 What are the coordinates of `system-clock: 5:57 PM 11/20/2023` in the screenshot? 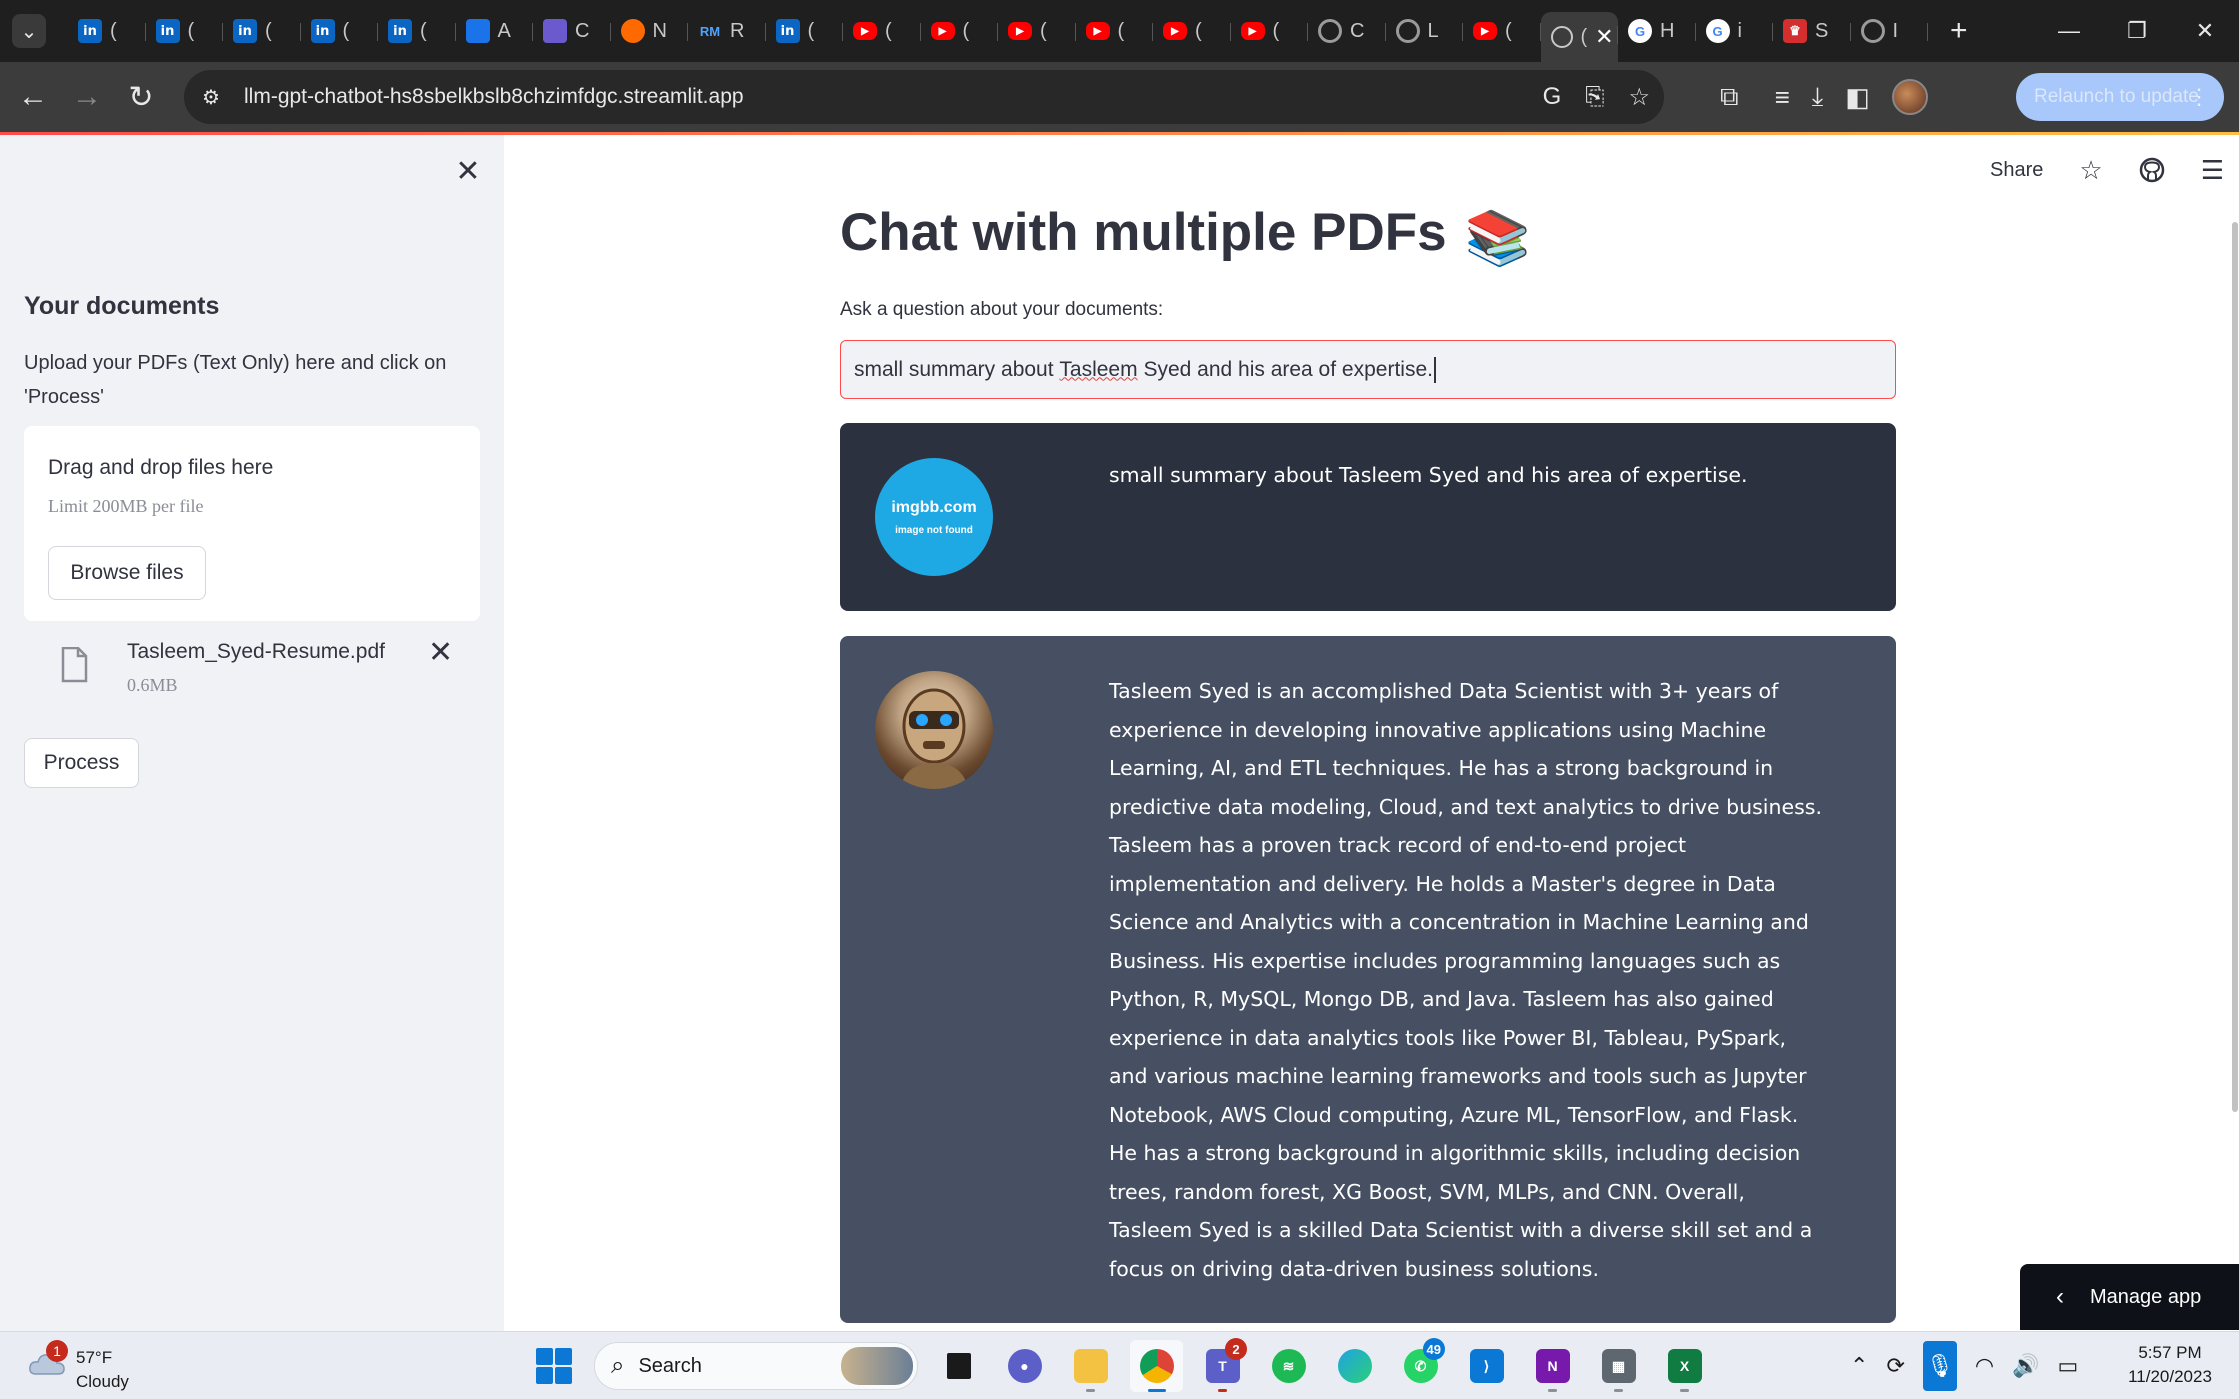 It's located at (2170, 1365).